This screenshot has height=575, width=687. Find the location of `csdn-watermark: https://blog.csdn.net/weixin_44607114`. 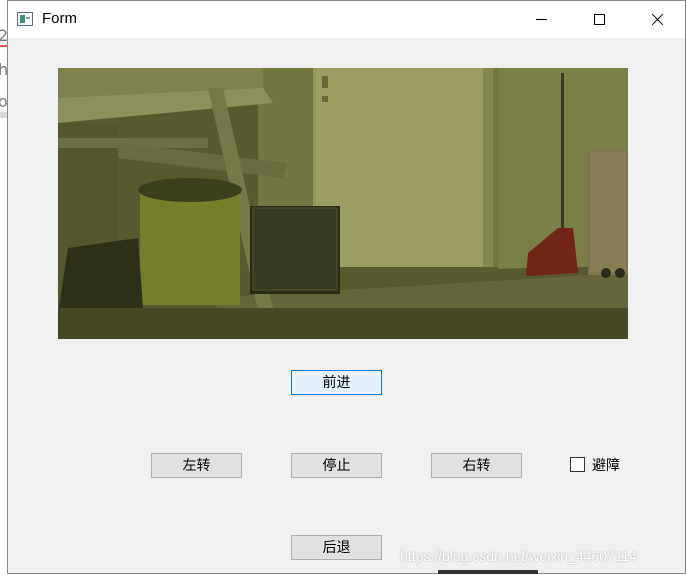

csdn-watermark: https://blog.csdn.net/weixin_44607114 is located at coordinates (519, 556).